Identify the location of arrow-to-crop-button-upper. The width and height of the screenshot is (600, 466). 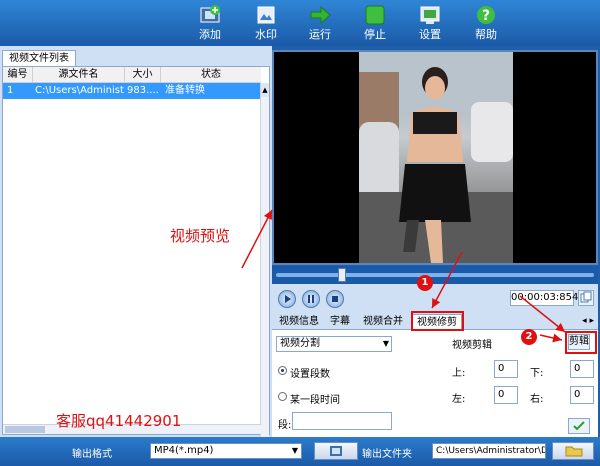
(542, 314).